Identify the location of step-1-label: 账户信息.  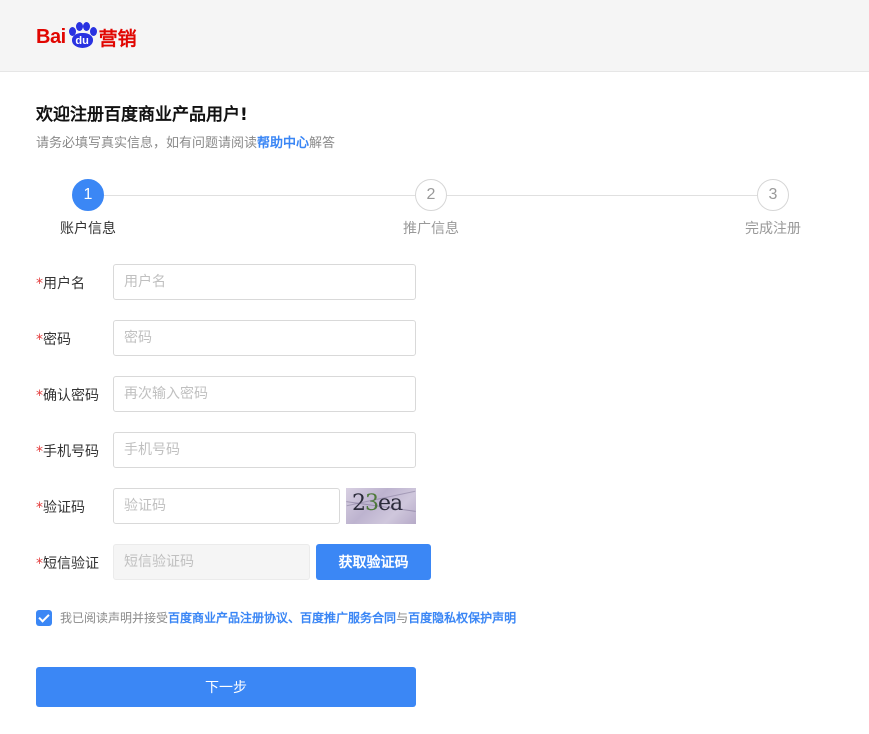
(88, 229).